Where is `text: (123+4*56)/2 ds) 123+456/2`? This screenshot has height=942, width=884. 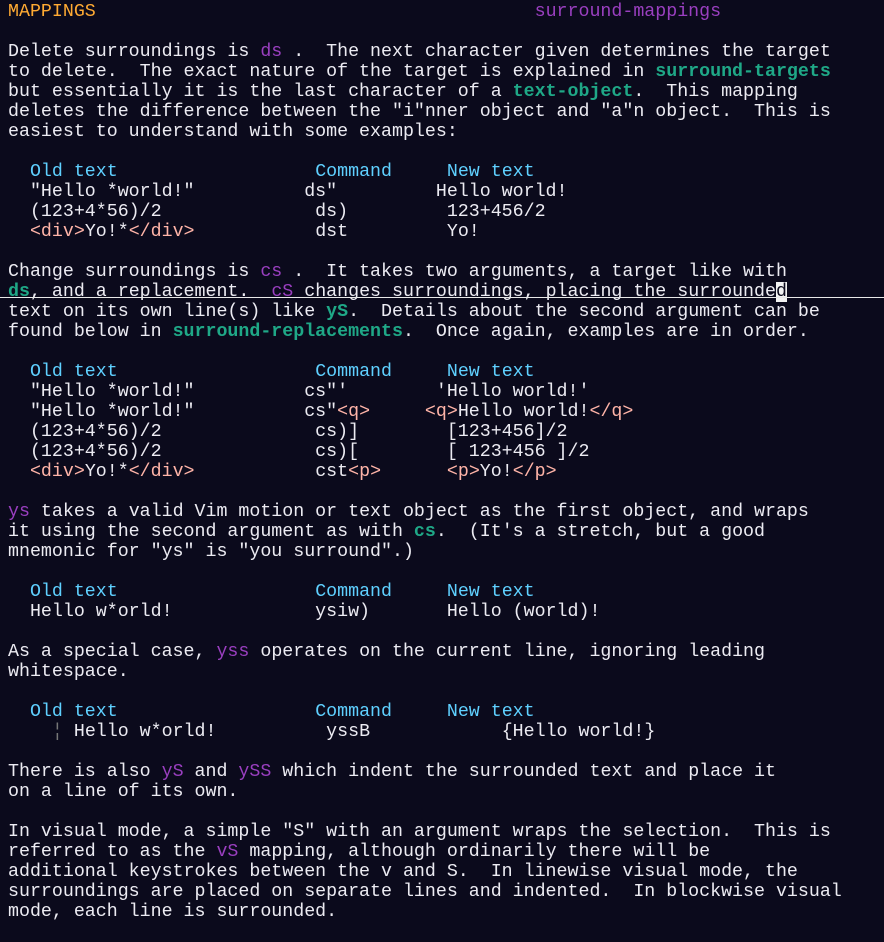
text: (123+4*56)/2 ds) 123+456/2 is located at coordinates (277, 212).